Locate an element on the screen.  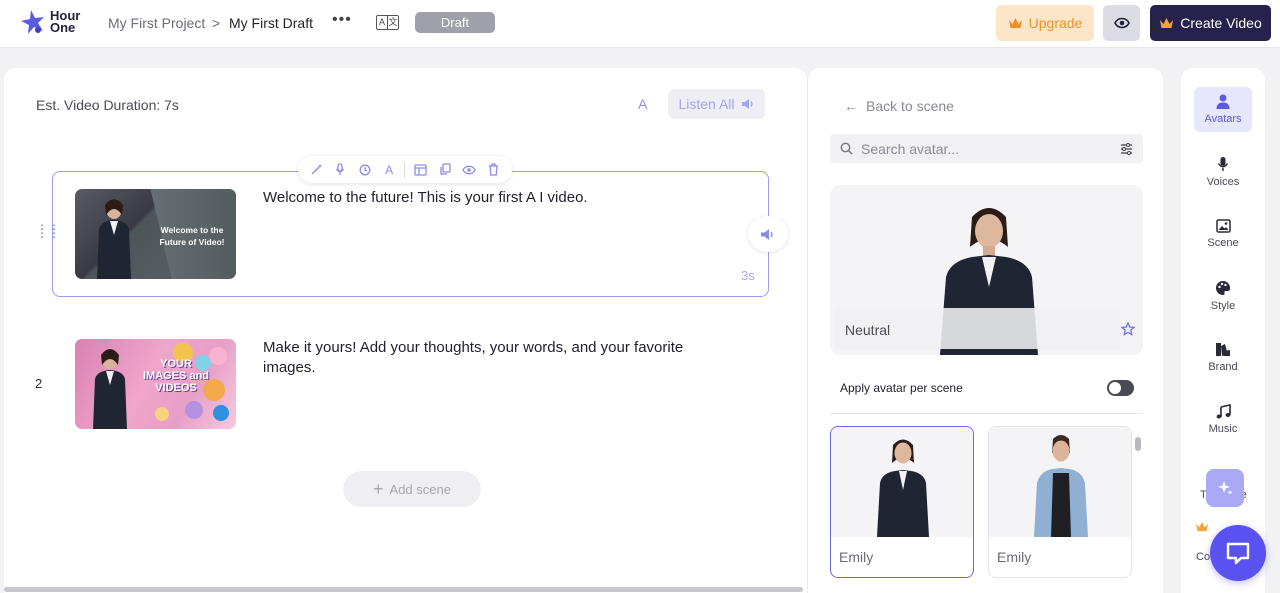
translate-icon: A文 is located at coordinates (387, 22).